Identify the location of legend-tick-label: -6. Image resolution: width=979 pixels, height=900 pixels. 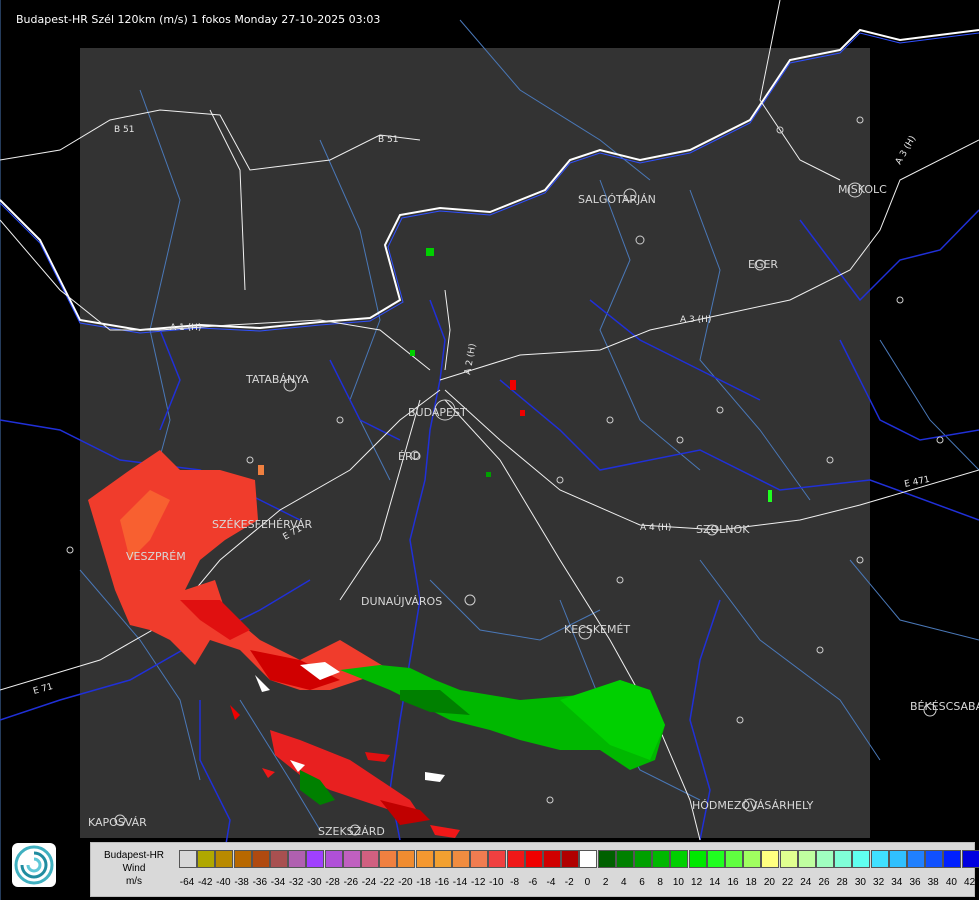
(533, 882).